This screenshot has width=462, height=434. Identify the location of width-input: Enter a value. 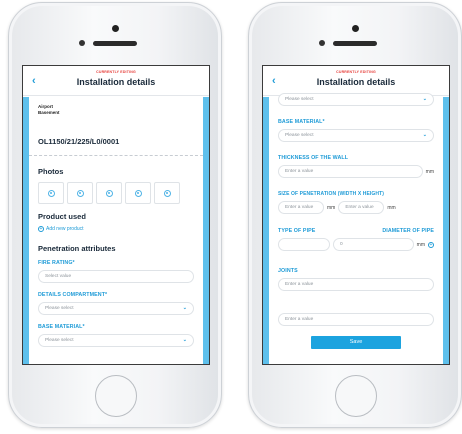
(301, 207).